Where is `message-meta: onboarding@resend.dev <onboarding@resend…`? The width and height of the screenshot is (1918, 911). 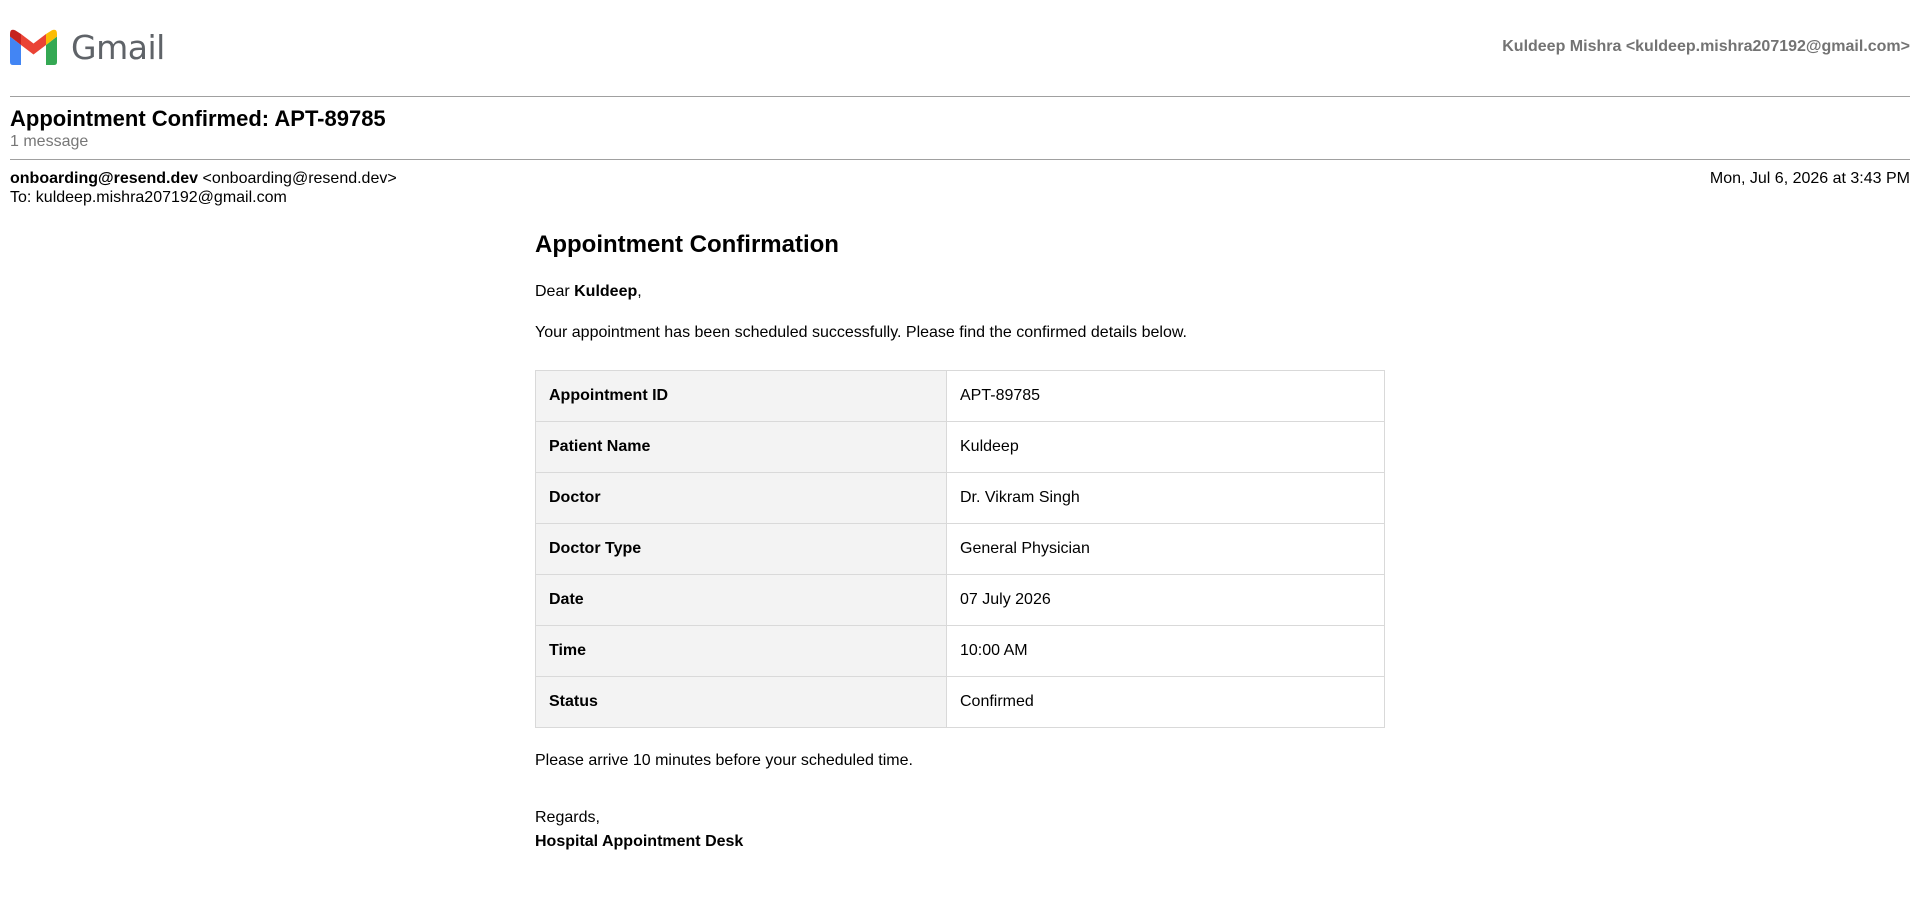 message-meta: onboarding@resend.dev <onboarding@resend… is located at coordinates (960, 188).